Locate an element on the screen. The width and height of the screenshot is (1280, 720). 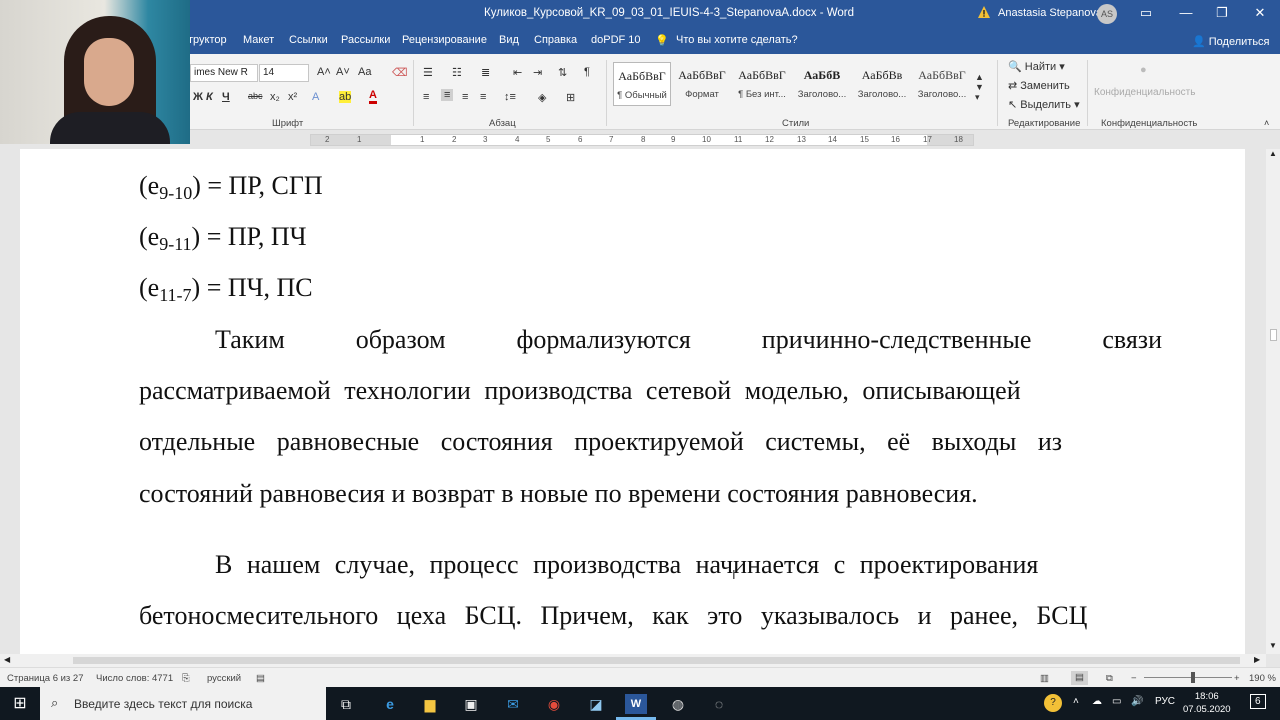
change-case-icon: Aa is located at coordinates (364, 72).